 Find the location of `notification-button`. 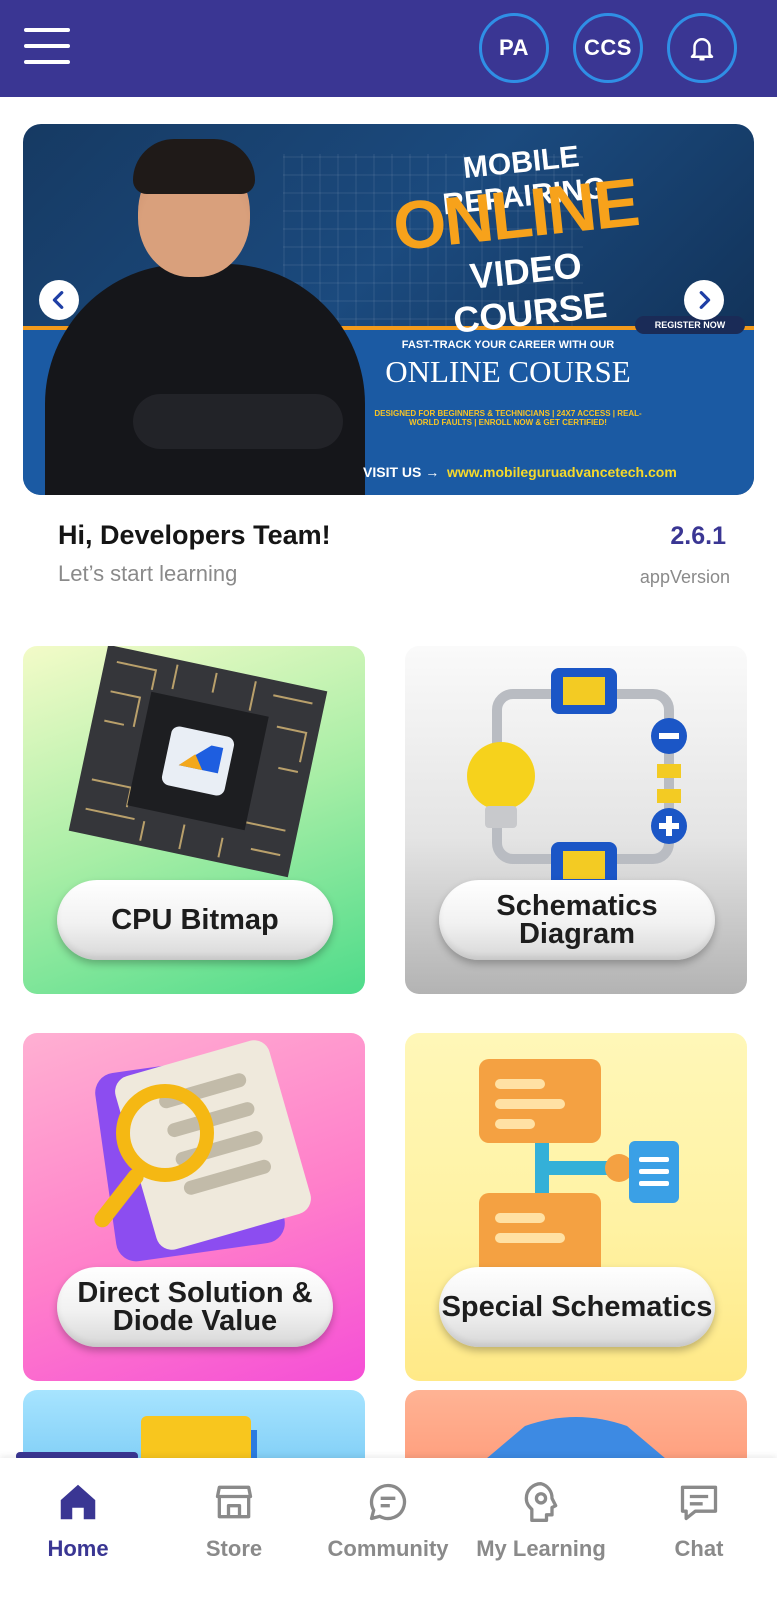

notification-button is located at coordinates (702, 48).